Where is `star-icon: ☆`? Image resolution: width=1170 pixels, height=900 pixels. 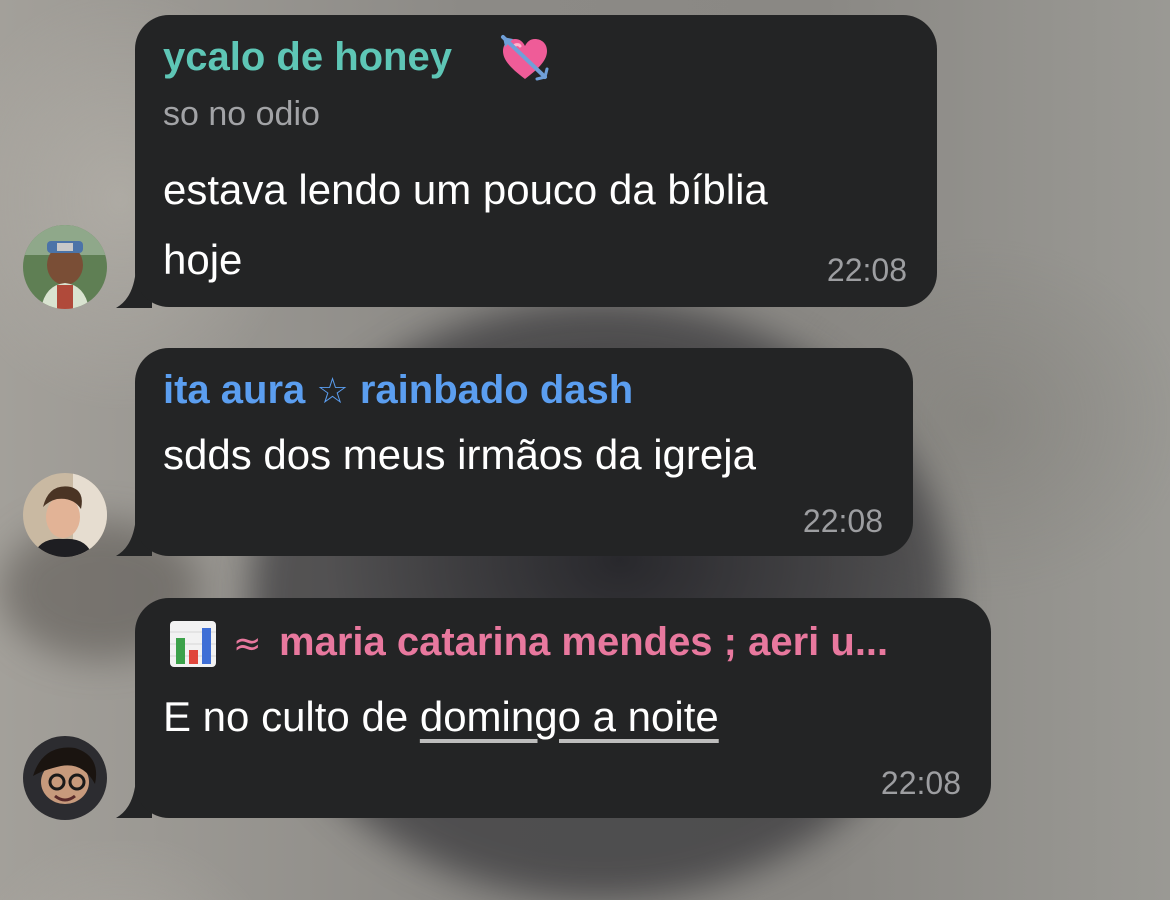 star-icon: ☆ is located at coordinates (332, 391).